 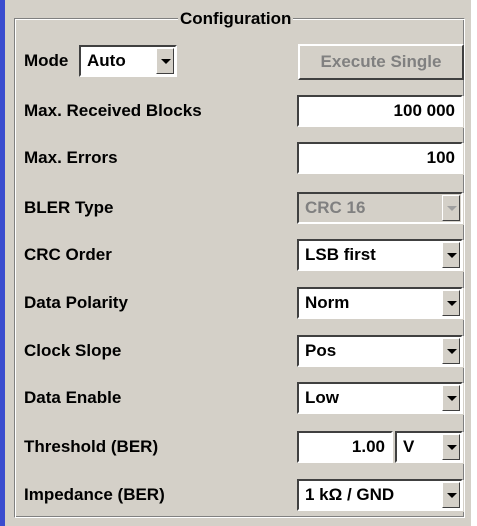 I want to click on bler-type-select: CRC 16, so click(x=380, y=208).